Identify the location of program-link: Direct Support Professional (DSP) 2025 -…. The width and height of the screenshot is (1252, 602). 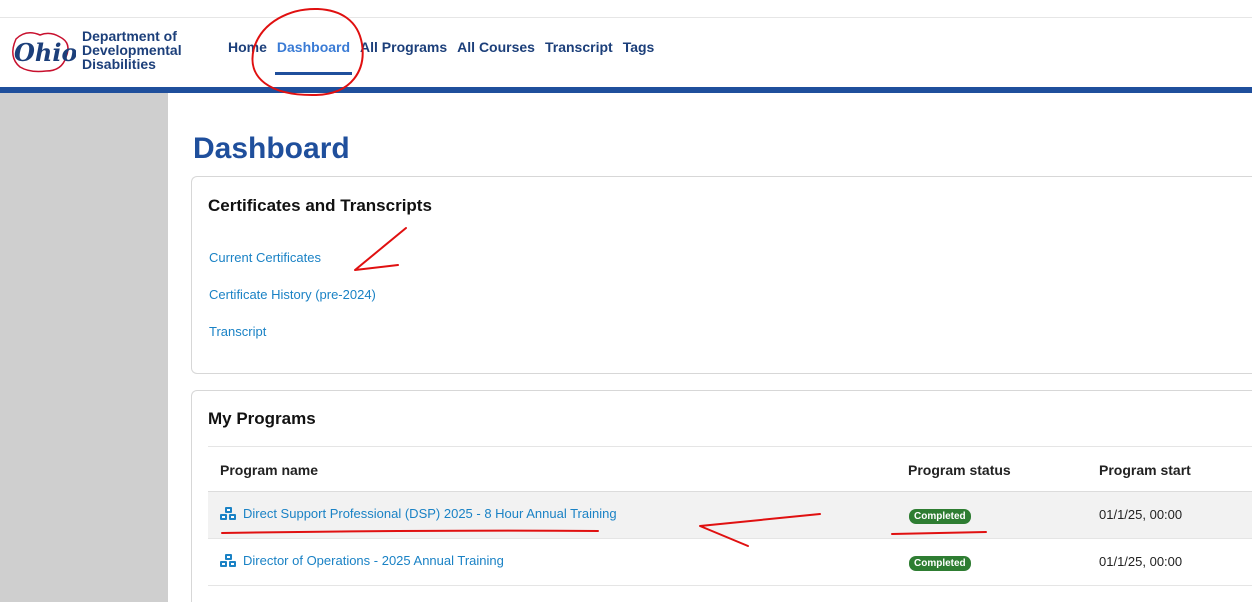
(418, 513).